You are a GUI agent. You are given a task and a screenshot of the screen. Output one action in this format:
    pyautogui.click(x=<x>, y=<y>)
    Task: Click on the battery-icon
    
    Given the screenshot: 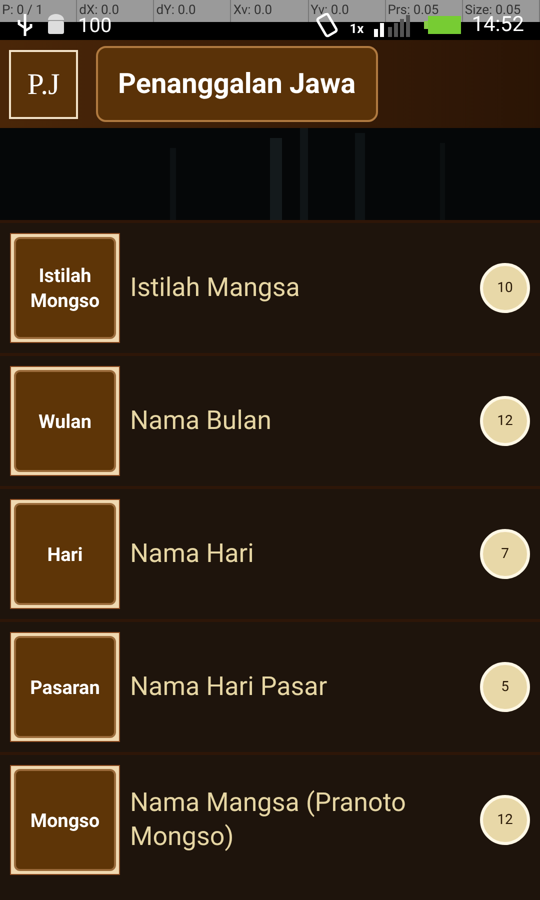 What is the action you would take?
    pyautogui.click(x=443, y=25)
    